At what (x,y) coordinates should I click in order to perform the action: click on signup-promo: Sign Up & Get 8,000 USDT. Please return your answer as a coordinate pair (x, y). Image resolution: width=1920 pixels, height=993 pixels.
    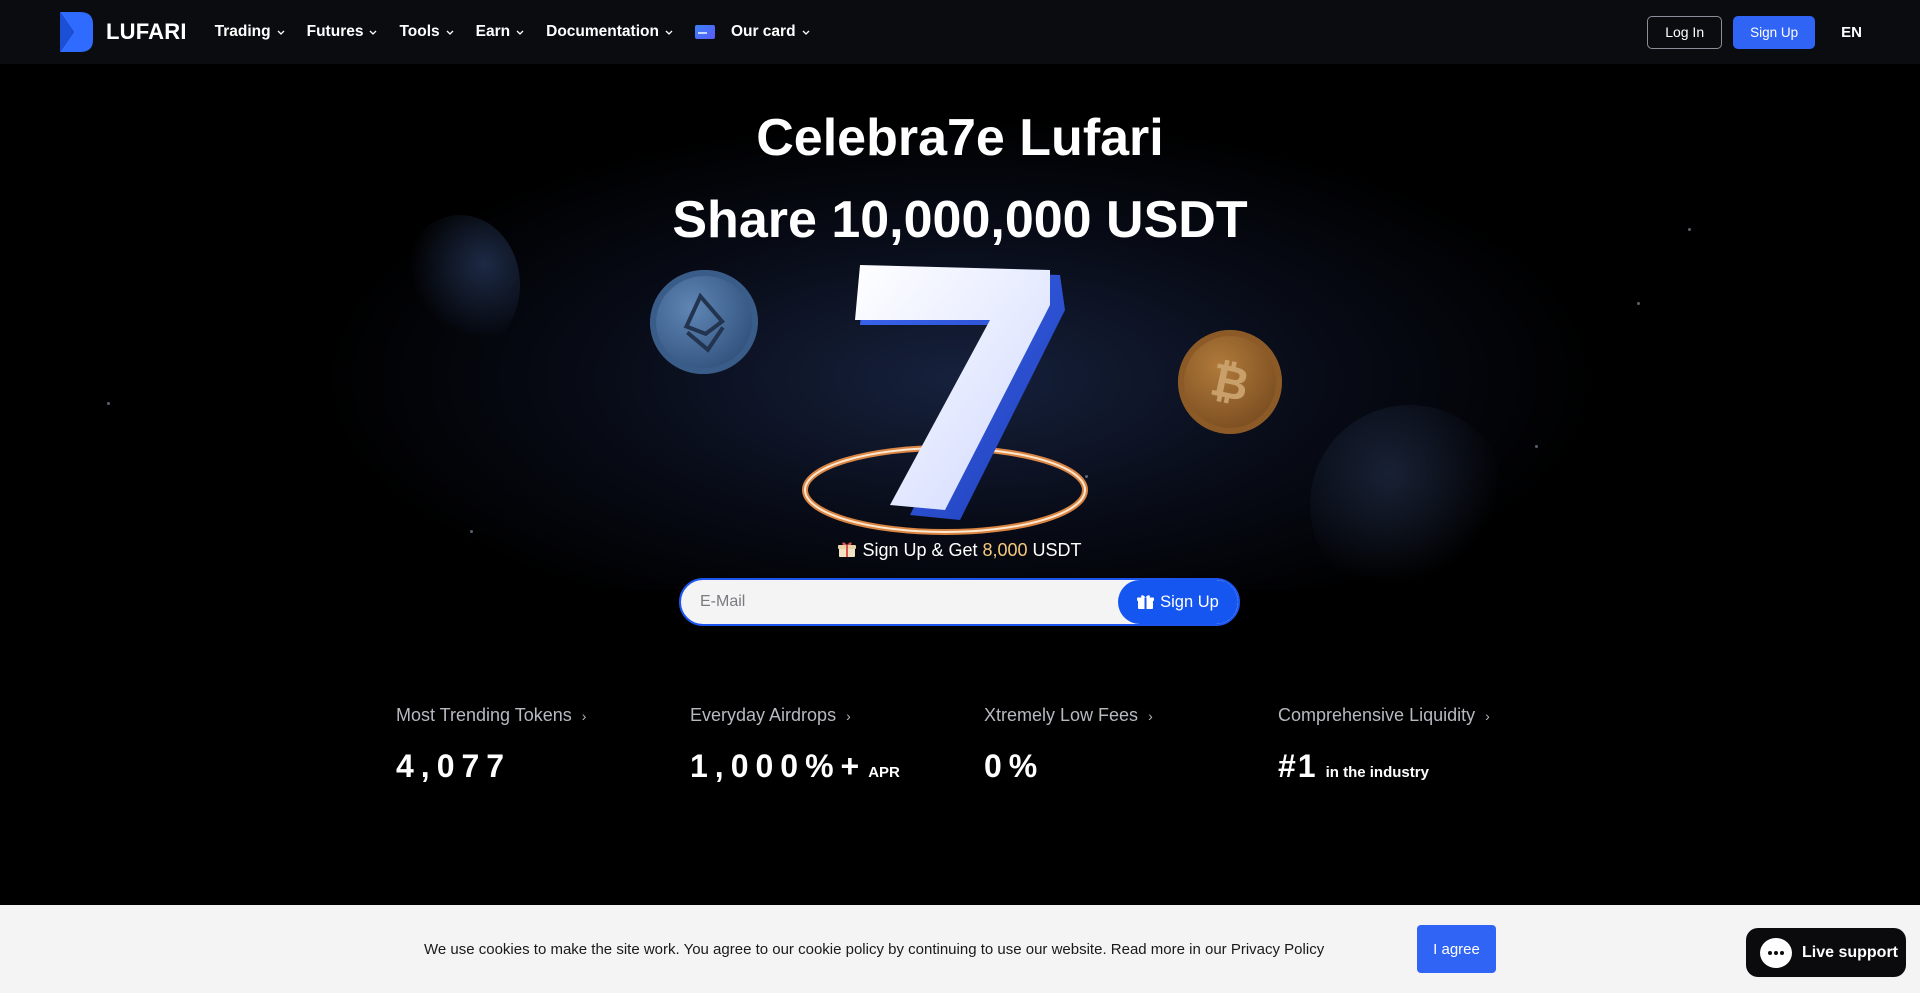
    Looking at the image, I should click on (960, 550).